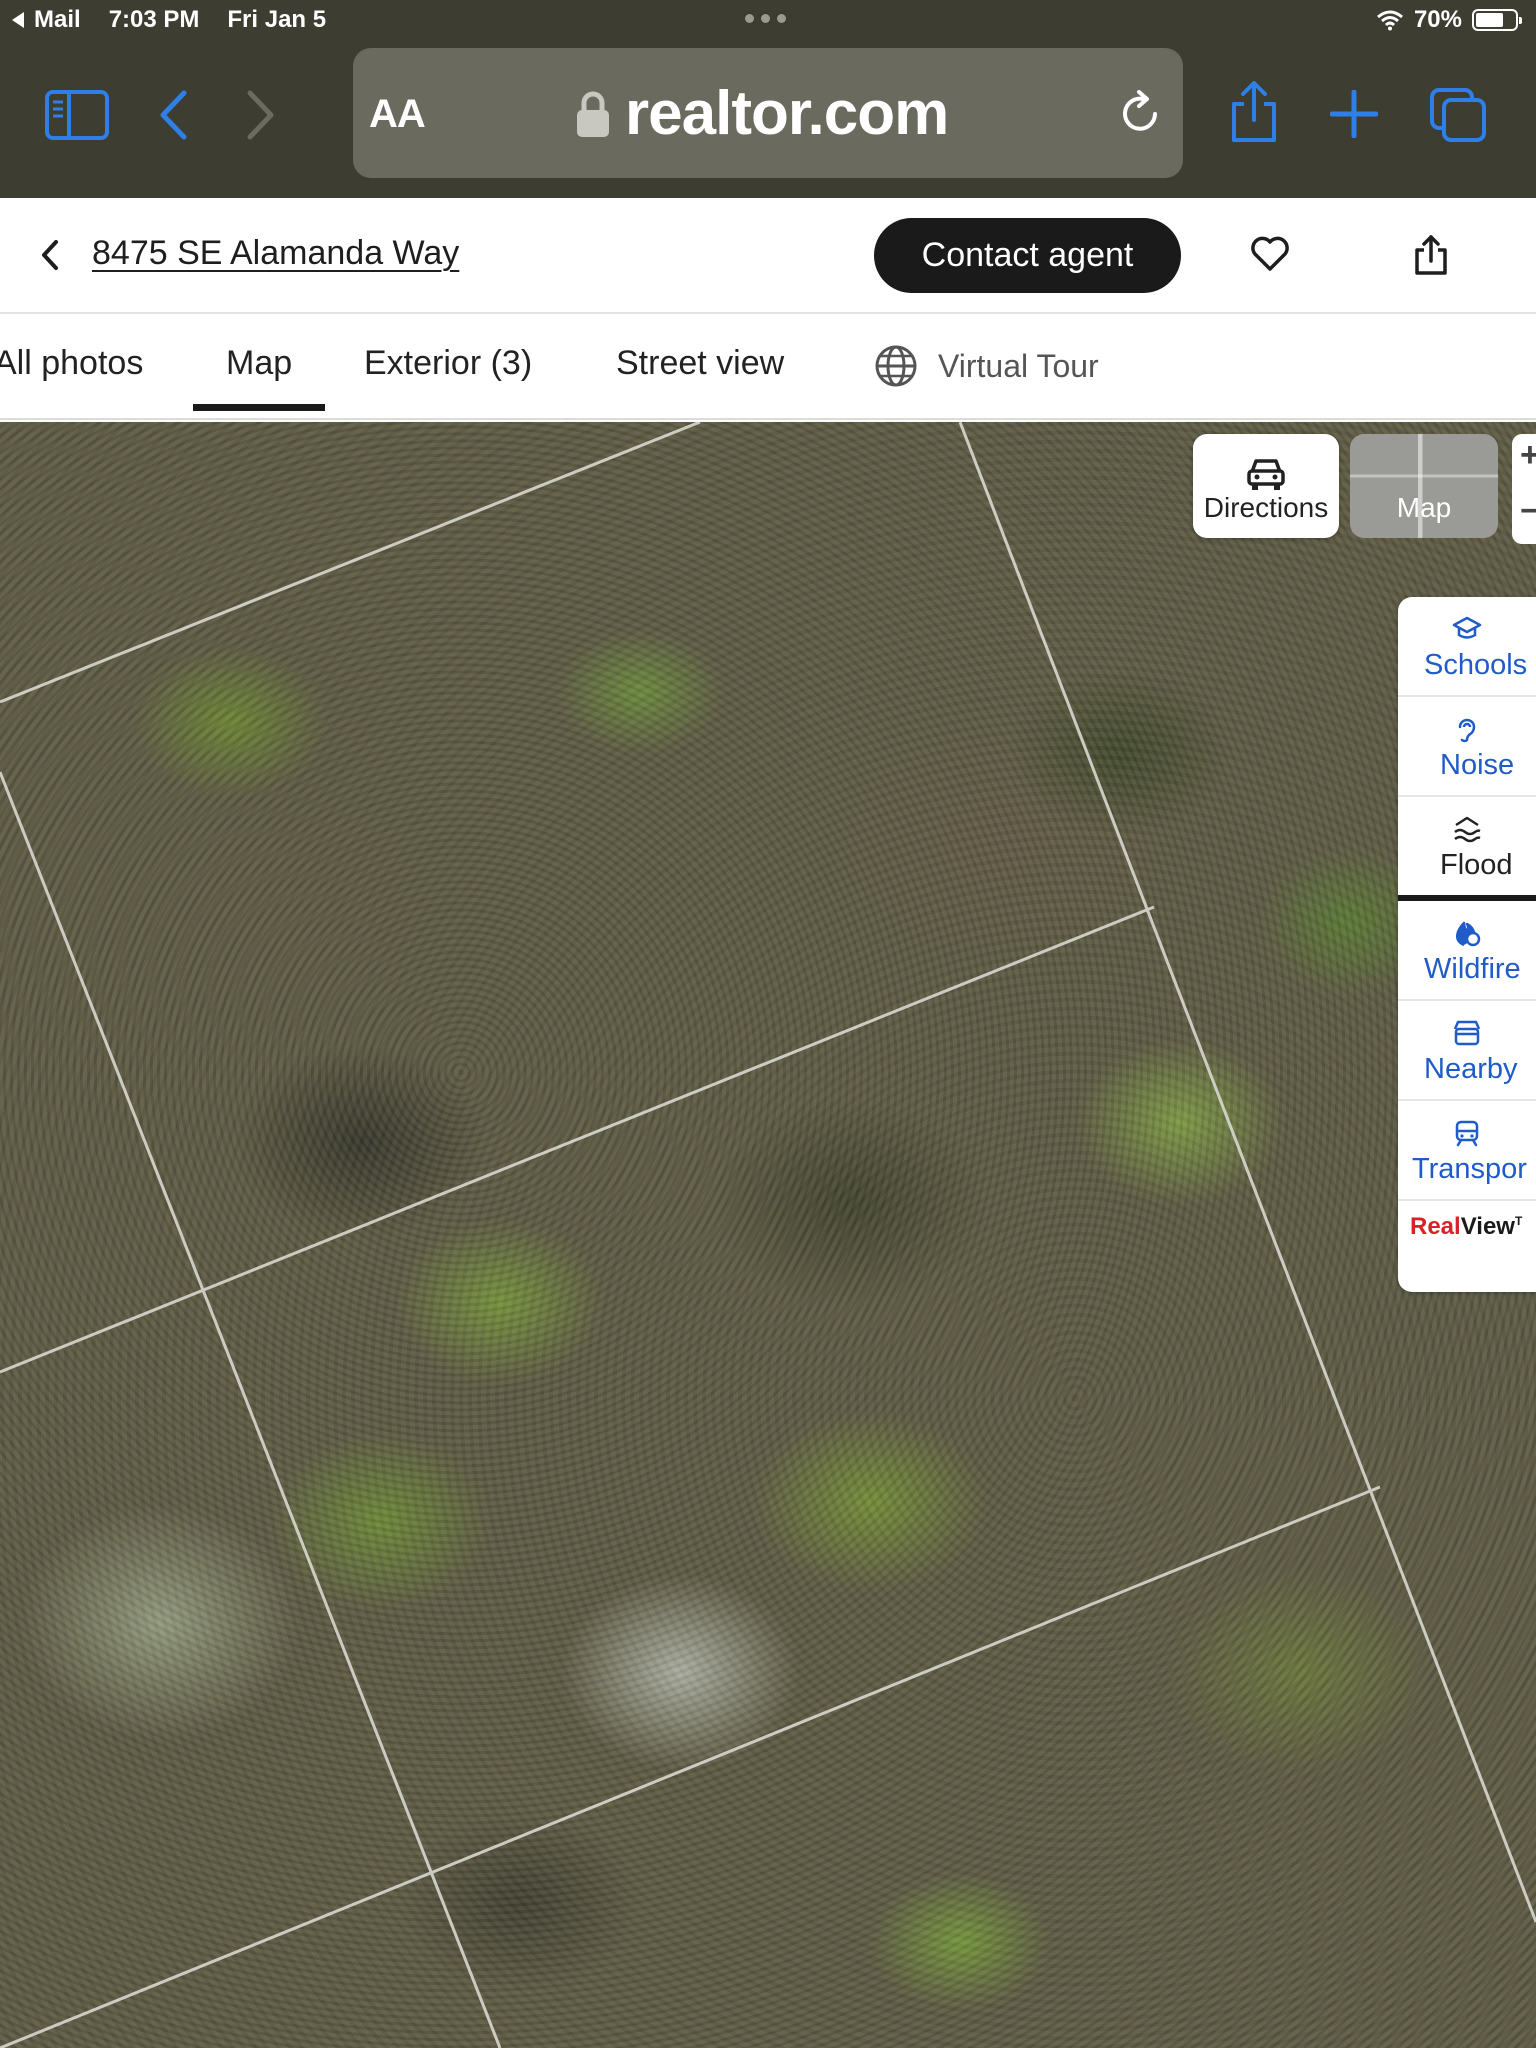 The height and width of the screenshot is (2048, 1536). Describe the element at coordinates (77, 115) in the screenshot. I see `sidebar-icon` at that location.